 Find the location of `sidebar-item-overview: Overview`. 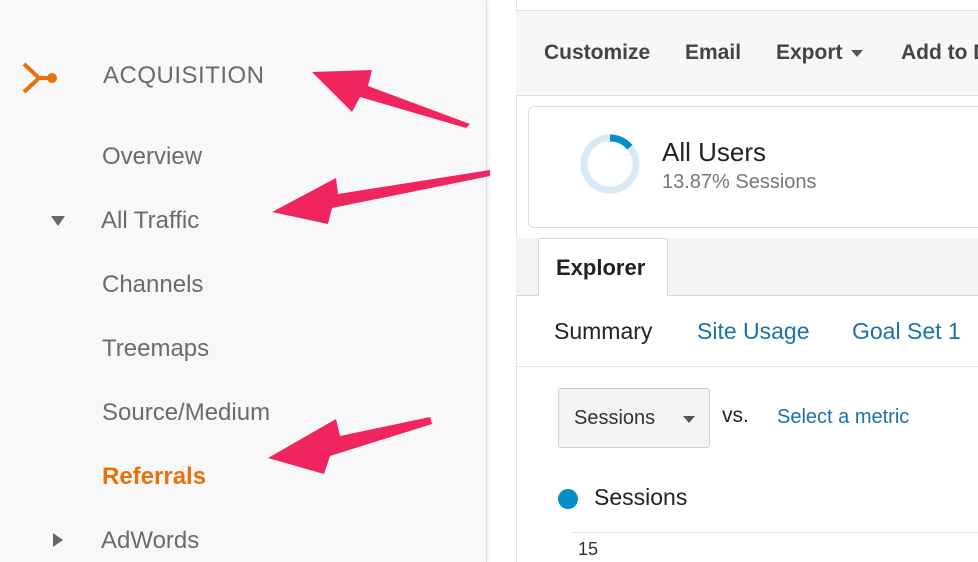

sidebar-item-overview: Overview is located at coordinates (152, 157).